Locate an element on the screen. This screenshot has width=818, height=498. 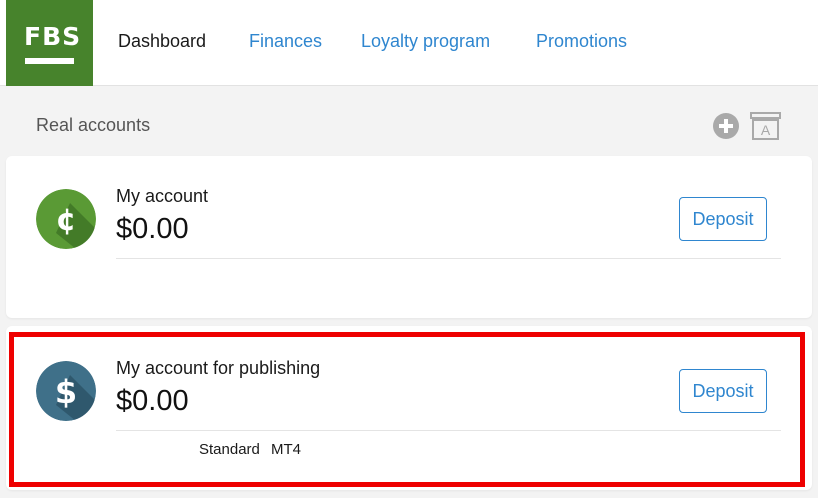
account-name: My account is located at coordinates (162, 196).